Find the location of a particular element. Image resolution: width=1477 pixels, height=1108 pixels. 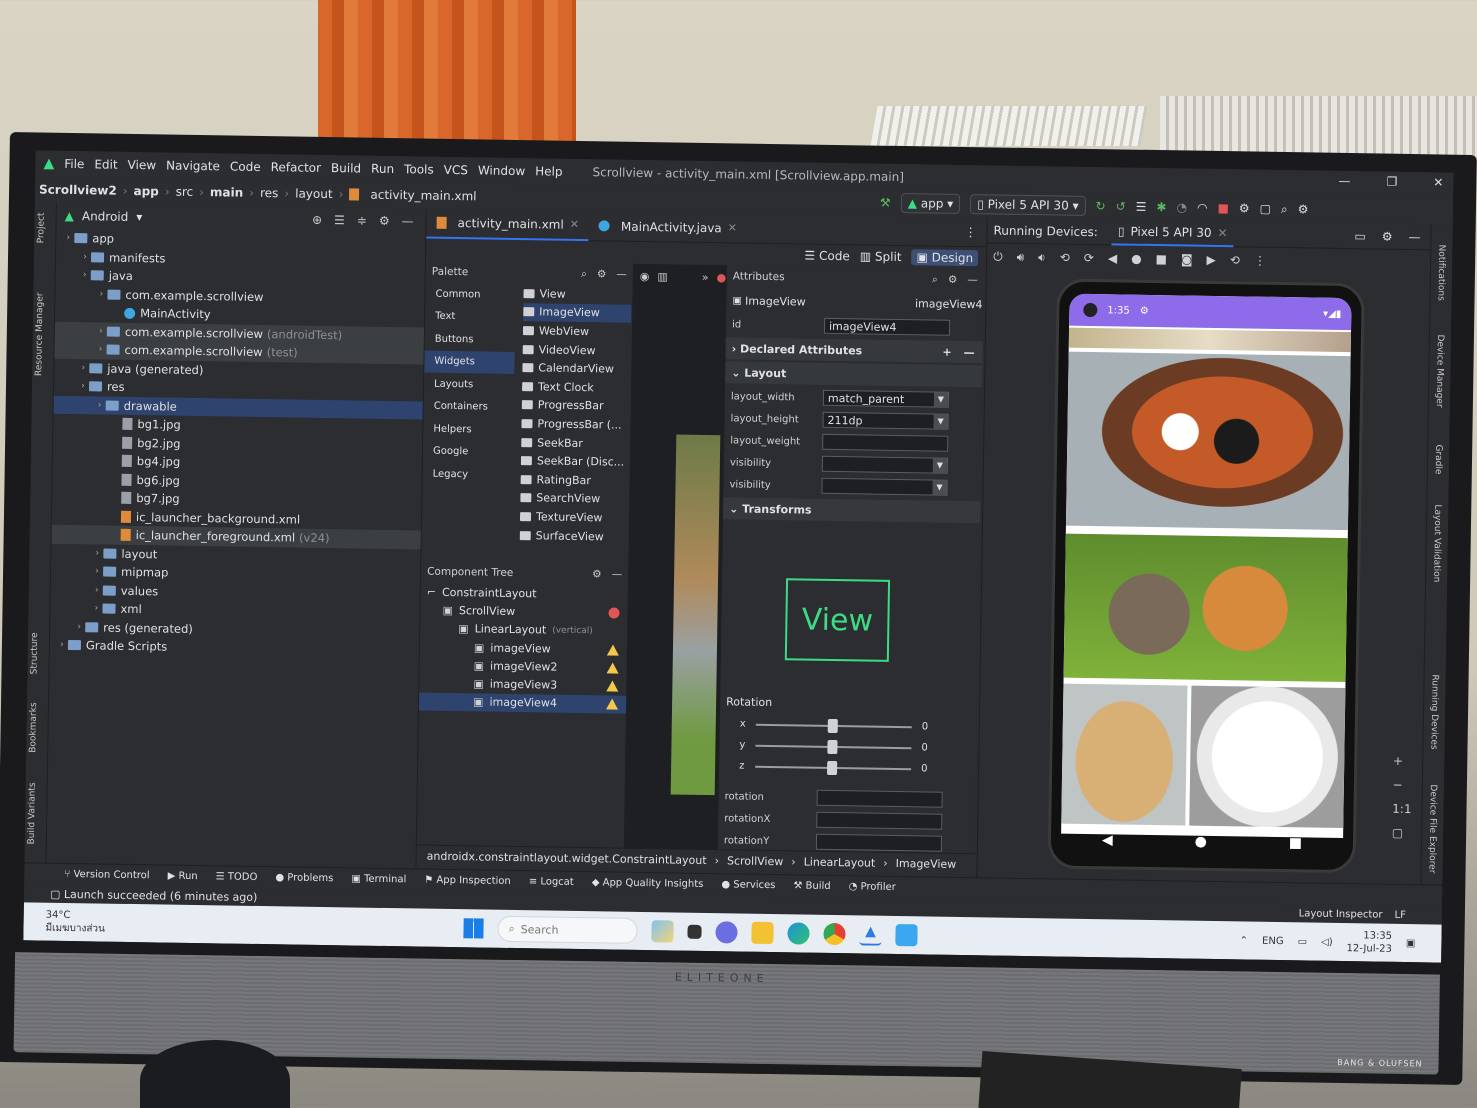

palette-category: Layouts is located at coordinates (469, 385).